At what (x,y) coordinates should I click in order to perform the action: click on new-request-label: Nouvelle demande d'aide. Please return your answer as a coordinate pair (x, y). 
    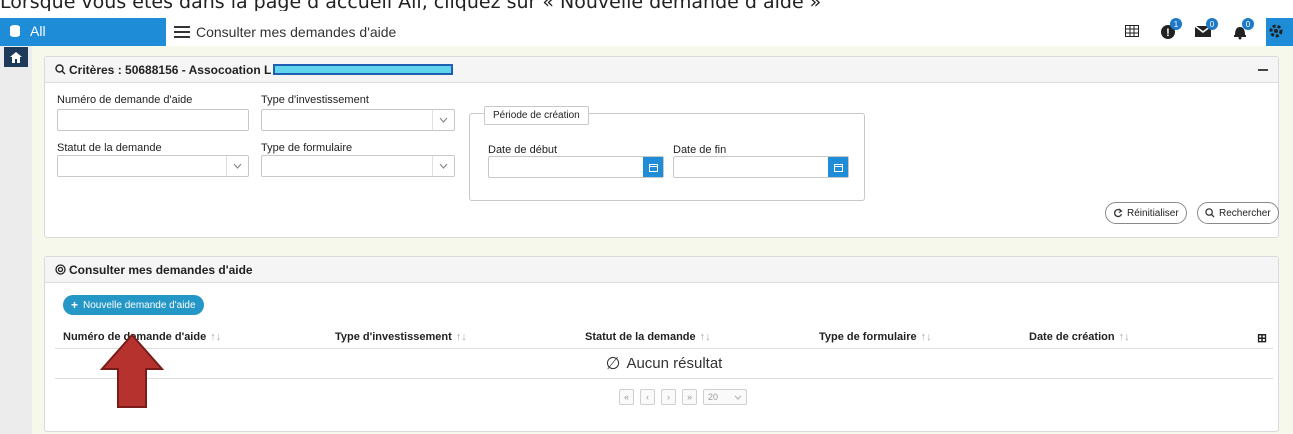
    Looking at the image, I should click on (139, 305).